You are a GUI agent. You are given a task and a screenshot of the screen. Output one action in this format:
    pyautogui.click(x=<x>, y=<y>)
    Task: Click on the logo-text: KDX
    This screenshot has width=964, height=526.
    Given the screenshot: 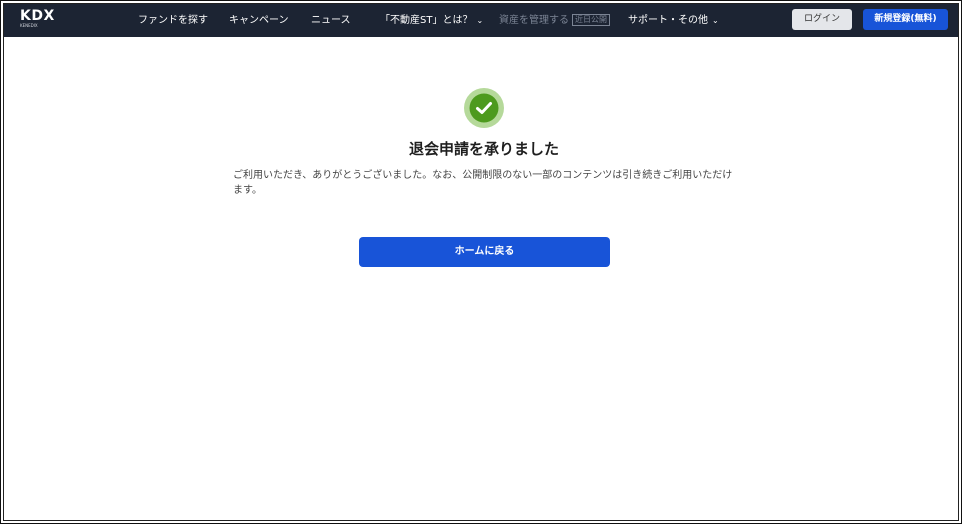 What is the action you would take?
    pyautogui.click(x=37, y=16)
    